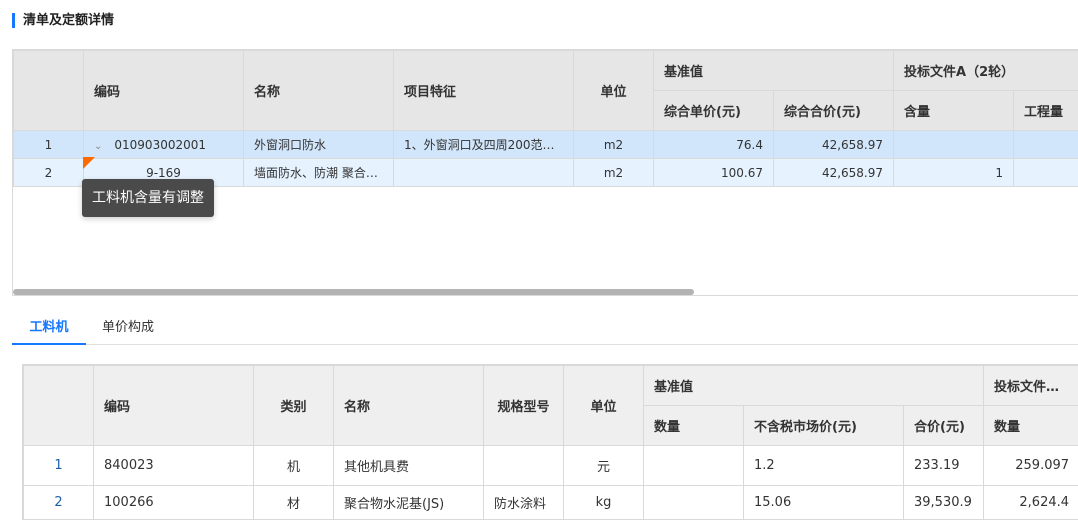 This screenshot has width=1078, height=520. I want to click on unit-cell: kg, so click(604, 503).